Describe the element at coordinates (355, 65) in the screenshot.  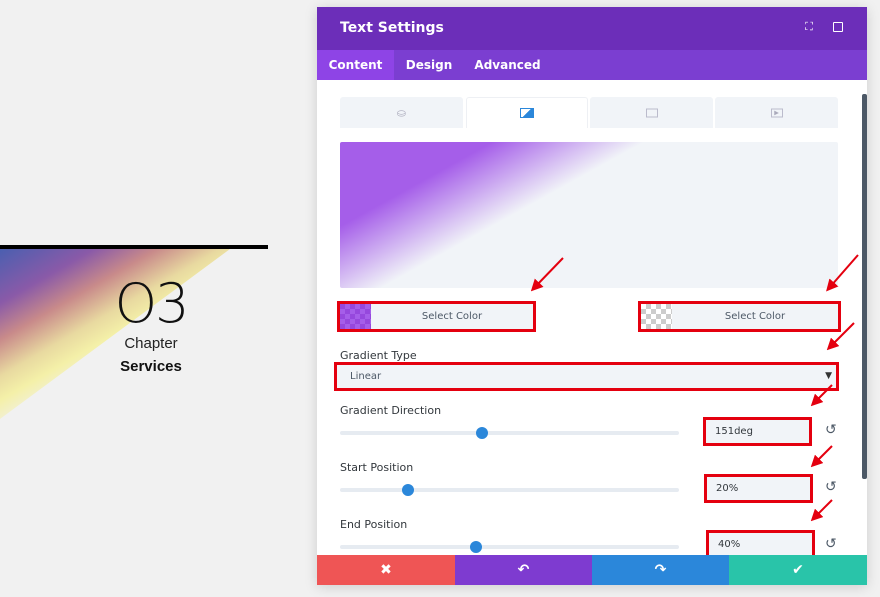
I see `tab-content: Content` at that location.